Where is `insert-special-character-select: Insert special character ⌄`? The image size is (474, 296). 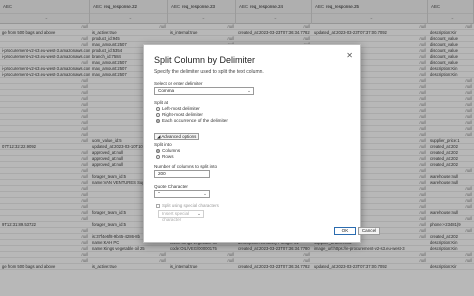 insert-special-character-select: Insert special character ⌄ is located at coordinates (181, 216).